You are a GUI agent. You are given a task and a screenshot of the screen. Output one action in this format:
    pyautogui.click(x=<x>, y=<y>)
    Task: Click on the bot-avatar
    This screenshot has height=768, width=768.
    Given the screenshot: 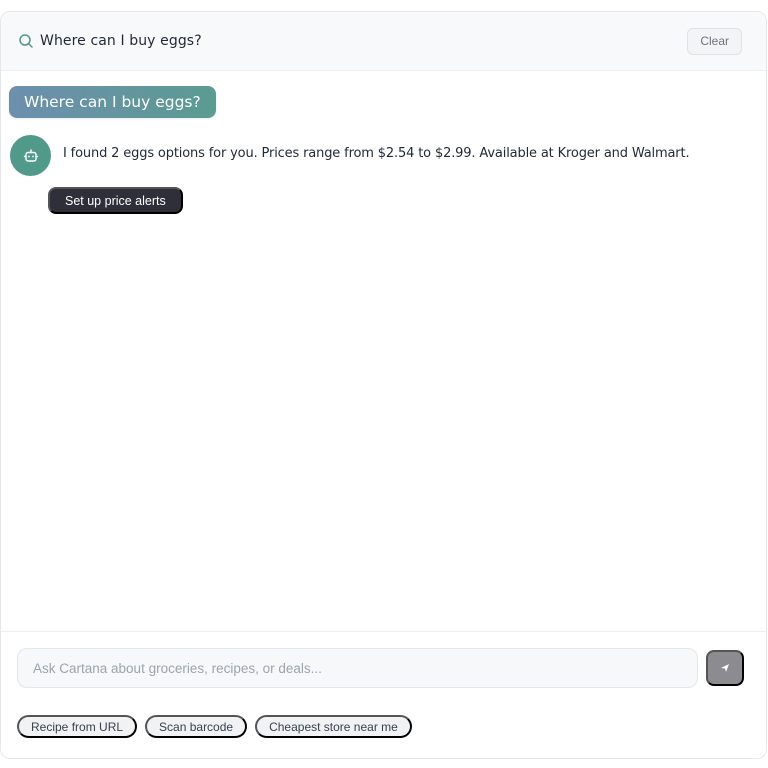 What is the action you would take?
    pyautogui.click(x=30, y=155)
    